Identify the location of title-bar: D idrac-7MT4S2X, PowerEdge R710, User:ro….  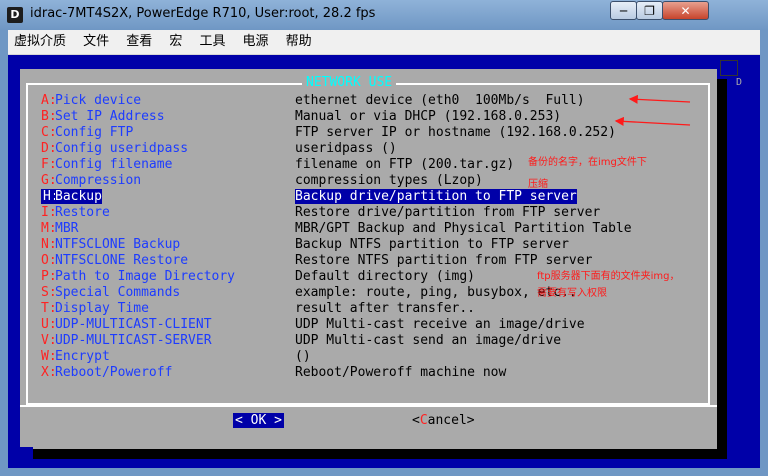
(384, 15).